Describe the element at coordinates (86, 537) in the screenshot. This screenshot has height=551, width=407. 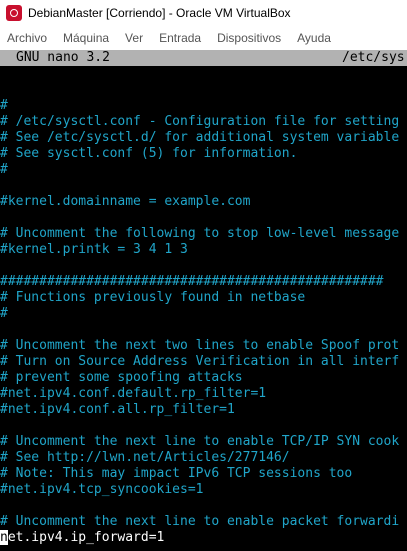
I see `cursor-line-text: et.ipv4.ip_forward=1` at that location.